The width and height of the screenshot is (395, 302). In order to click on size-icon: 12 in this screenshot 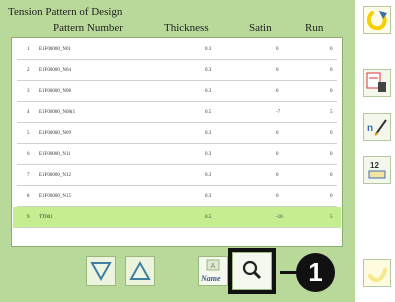, I will do `click(377, 170)`.